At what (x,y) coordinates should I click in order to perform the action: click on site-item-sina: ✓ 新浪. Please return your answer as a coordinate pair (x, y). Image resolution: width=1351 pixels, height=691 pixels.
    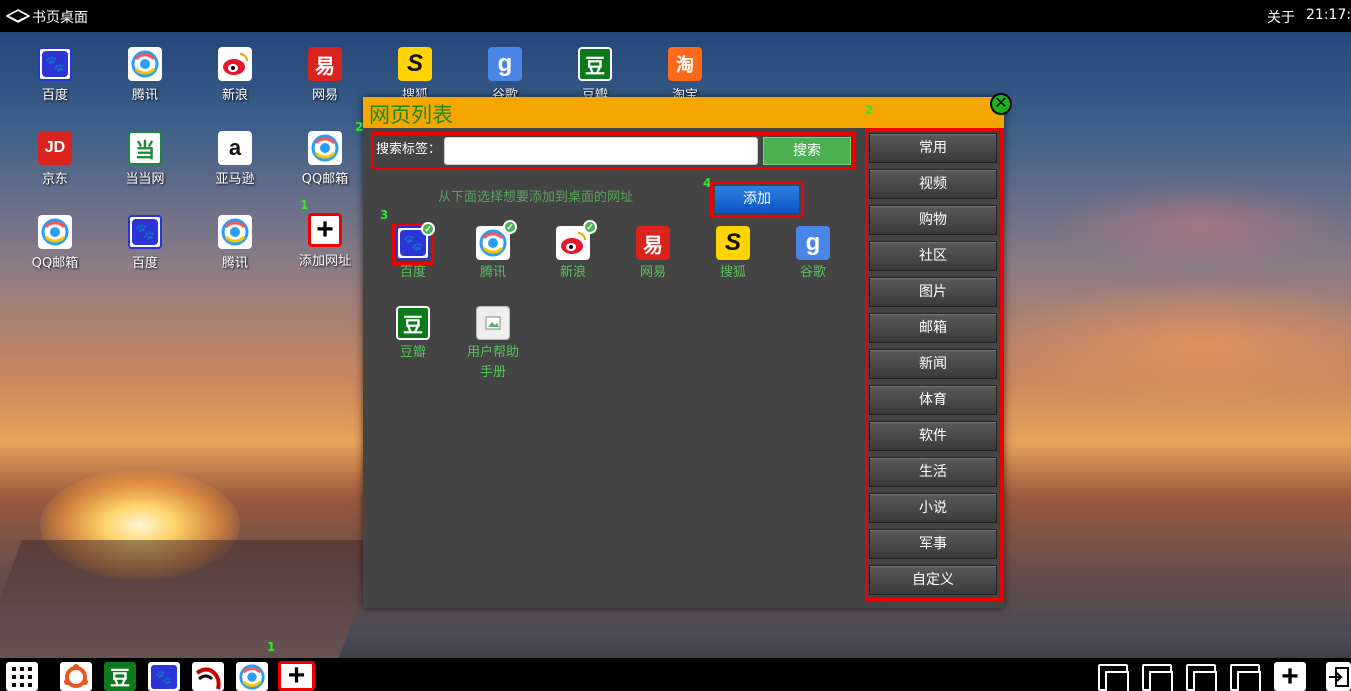
    Looking at the image, I should click on (573, 251).